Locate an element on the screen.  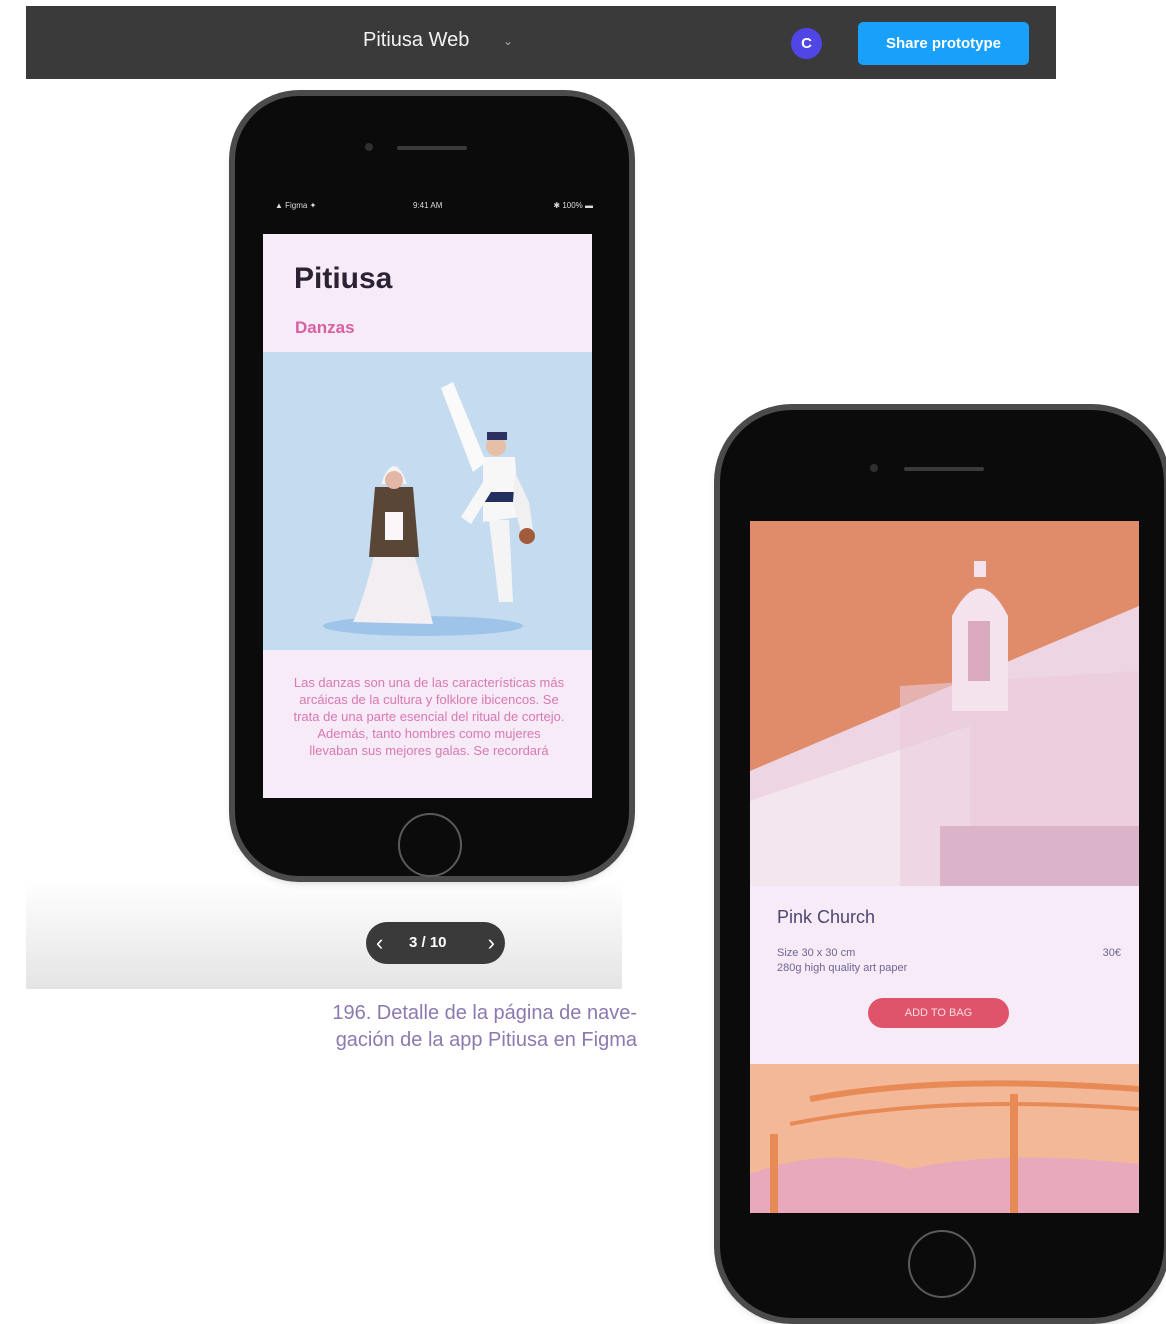
product-name: Pink Church is located at coordinates (826, 917).